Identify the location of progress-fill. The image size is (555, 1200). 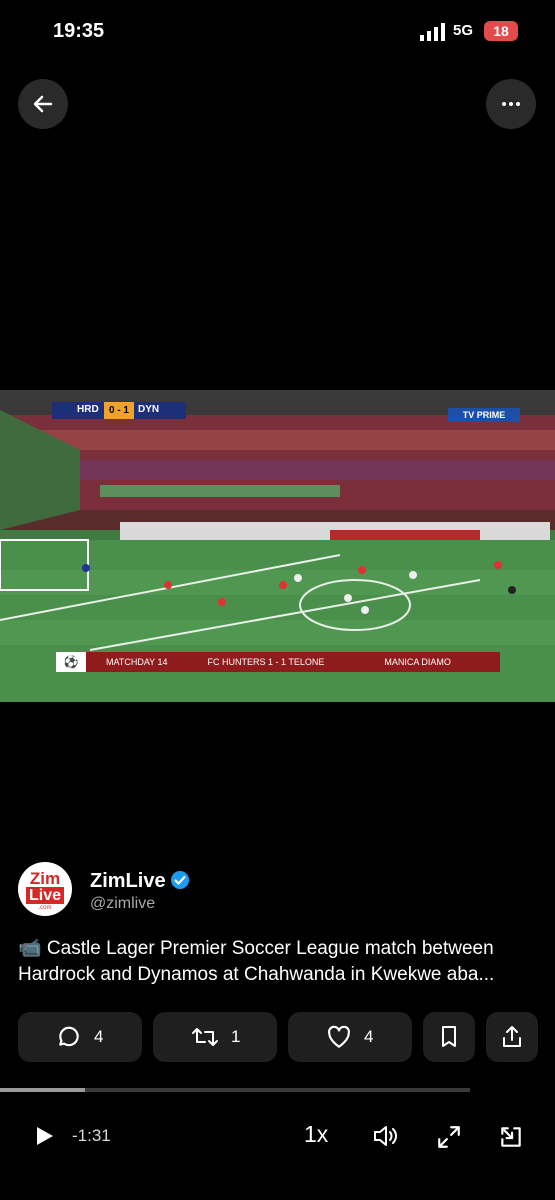
(42, 1090).